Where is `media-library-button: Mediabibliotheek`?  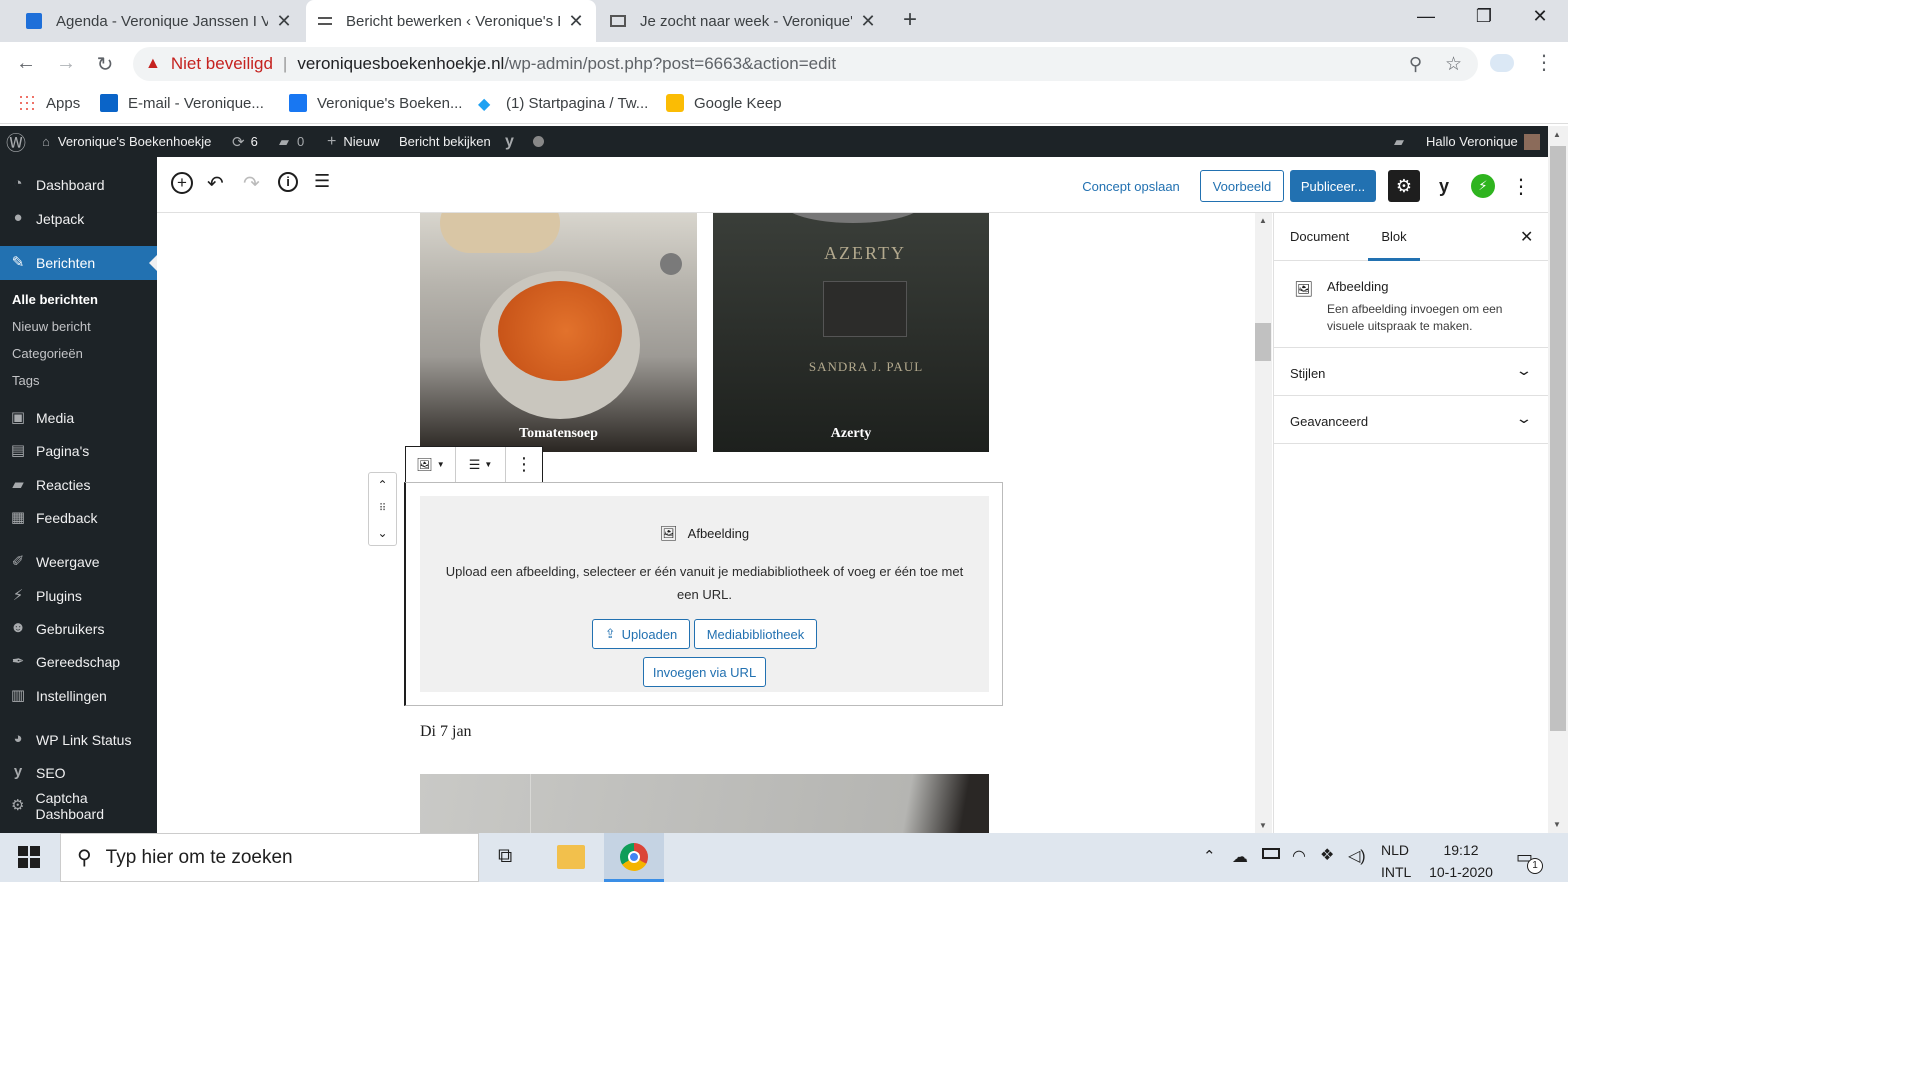
media-library-button: Mediabibliotheek is located at coordinates (755, 634).